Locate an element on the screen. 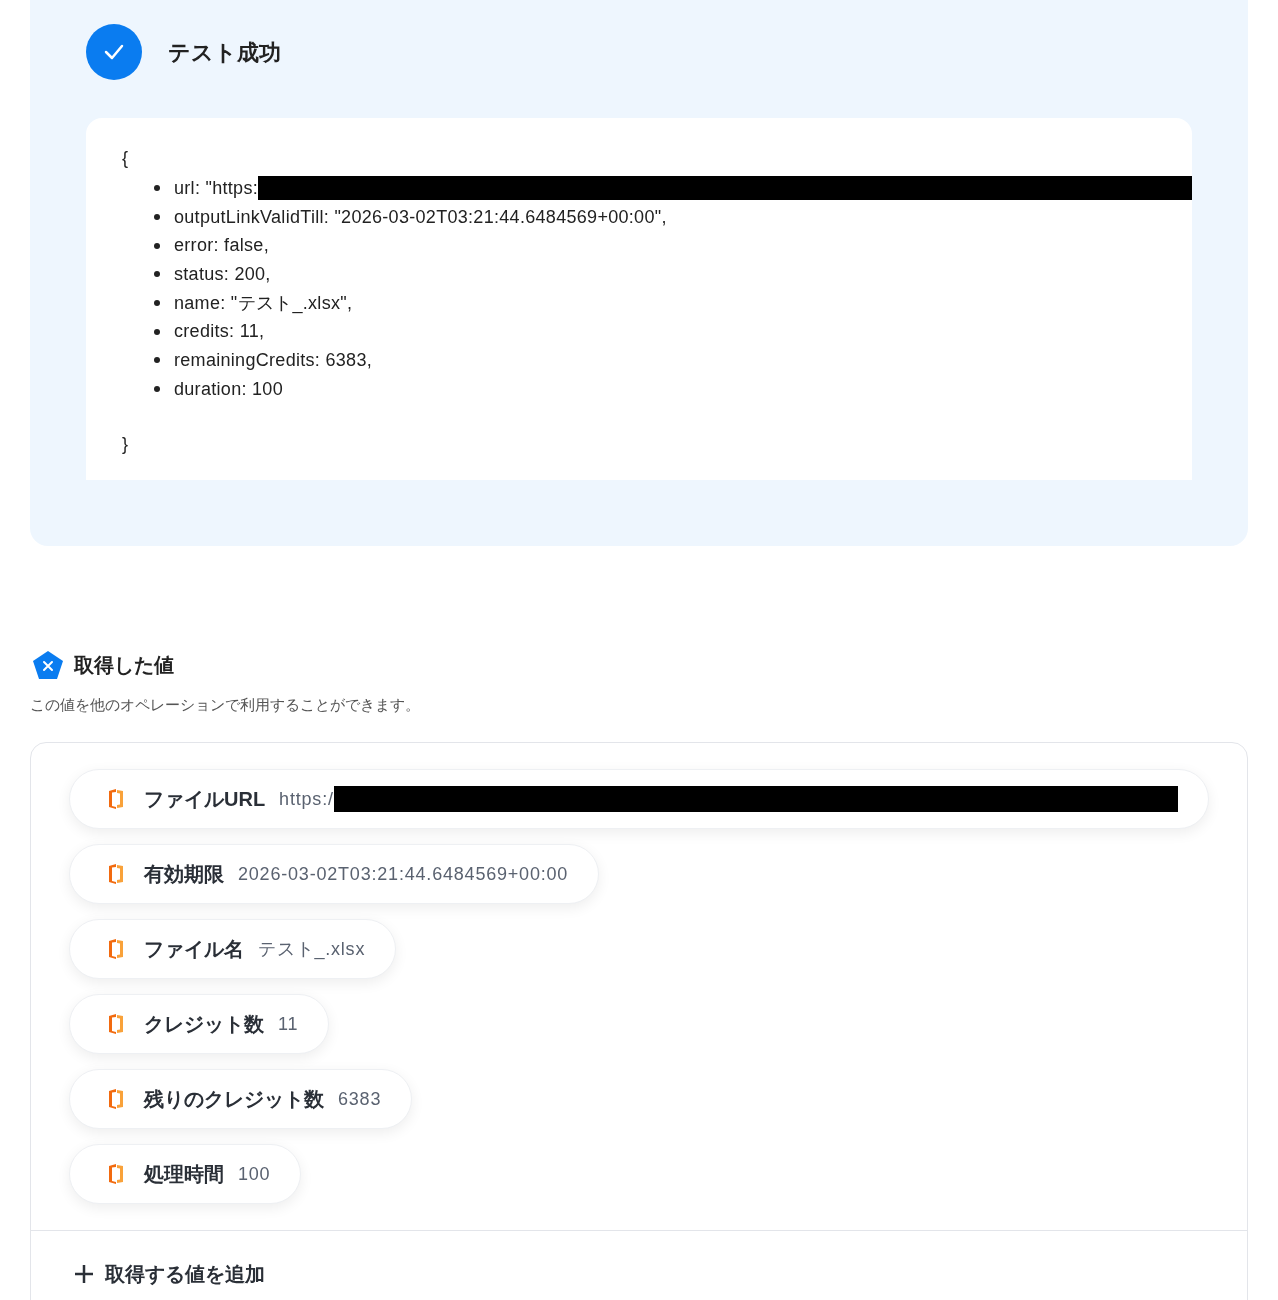  value-label: 処理時間 is located at coordinates (184, 1174).